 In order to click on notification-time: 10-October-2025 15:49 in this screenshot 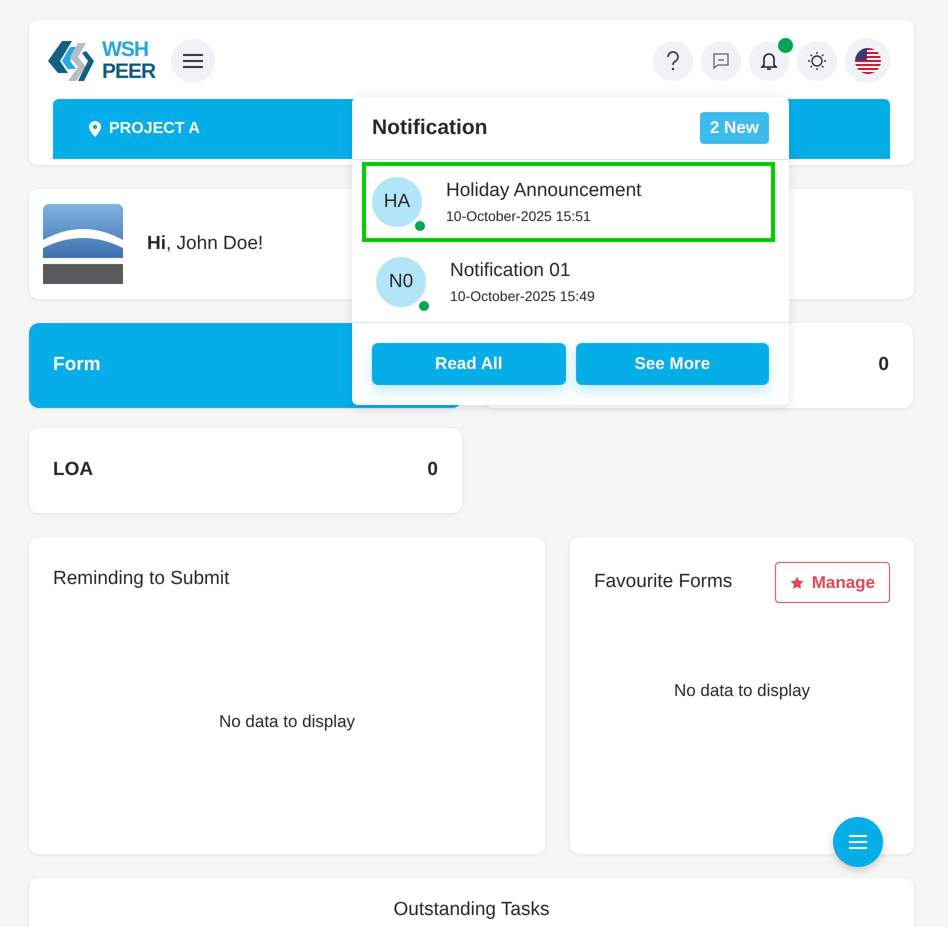, I will do `click(522, 296)`.